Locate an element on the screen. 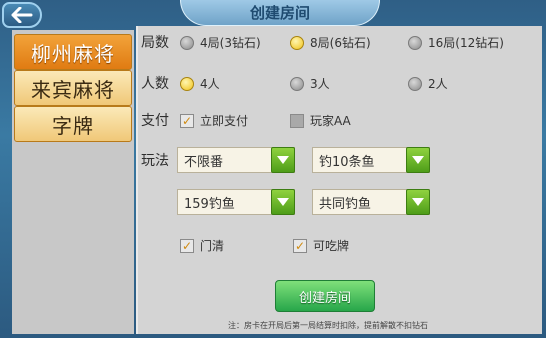  tab-laibin-mahjong: 来宾麻将 is located at coordinates (73, 88).